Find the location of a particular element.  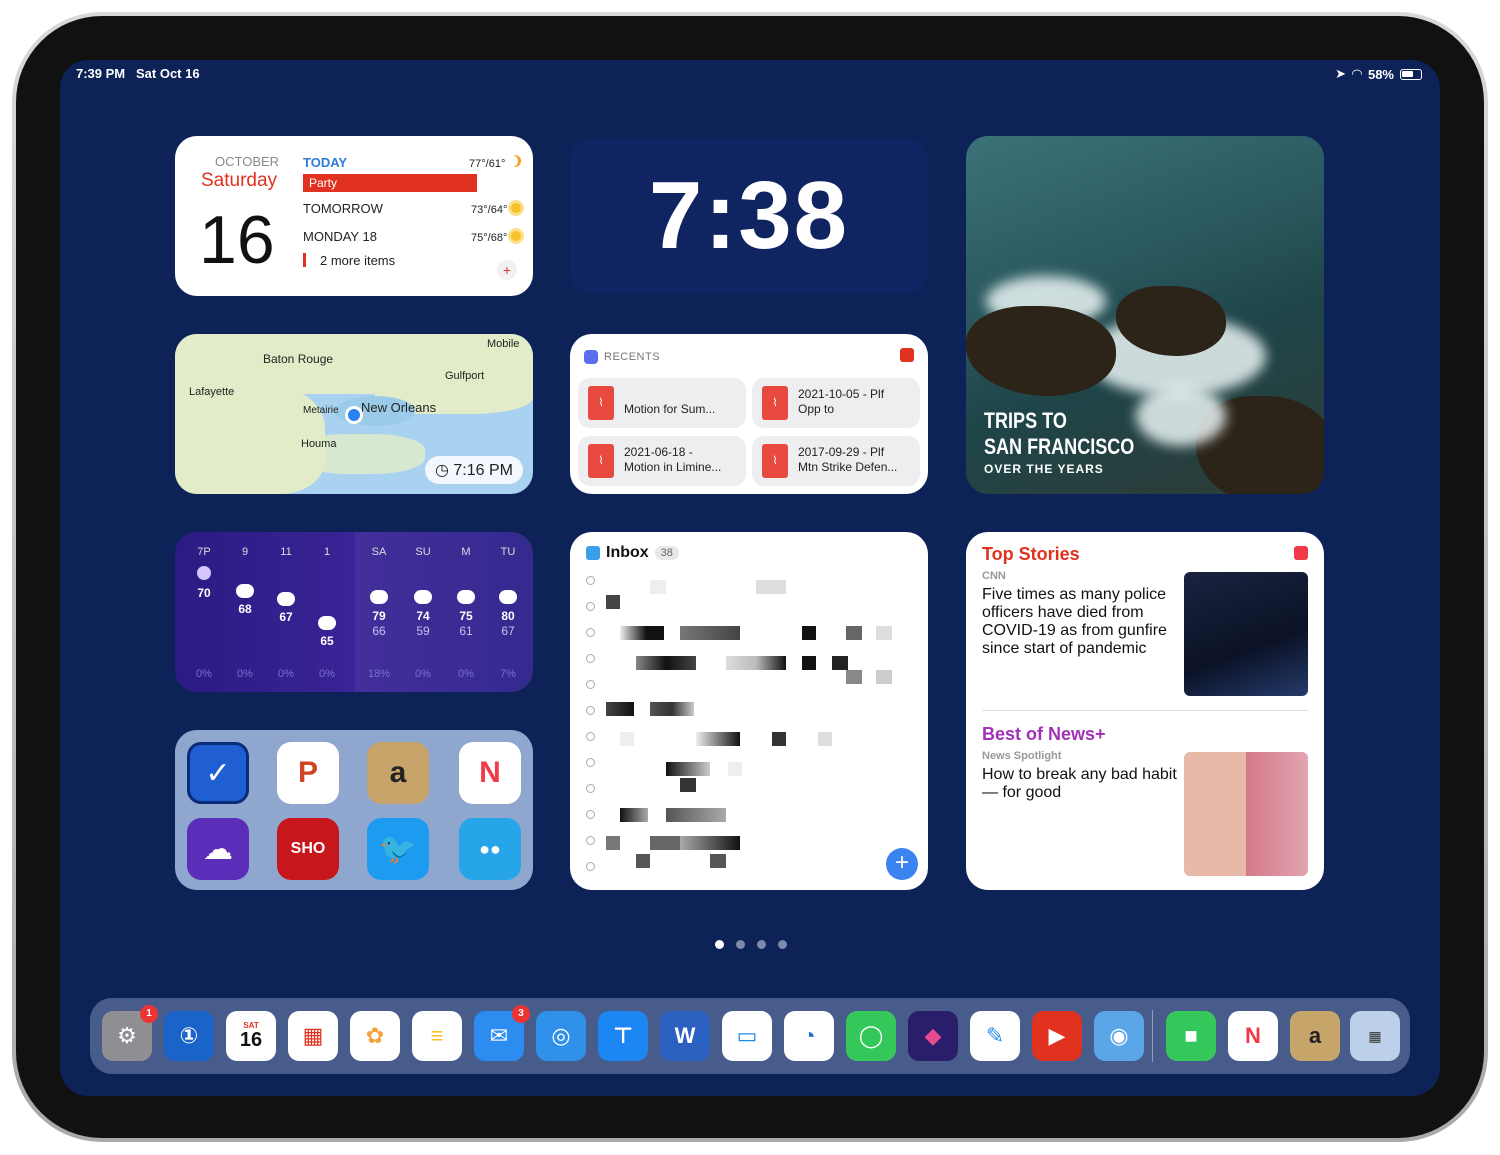

goodnotes-icon: ✎ is located at coordinates (995, 1036).